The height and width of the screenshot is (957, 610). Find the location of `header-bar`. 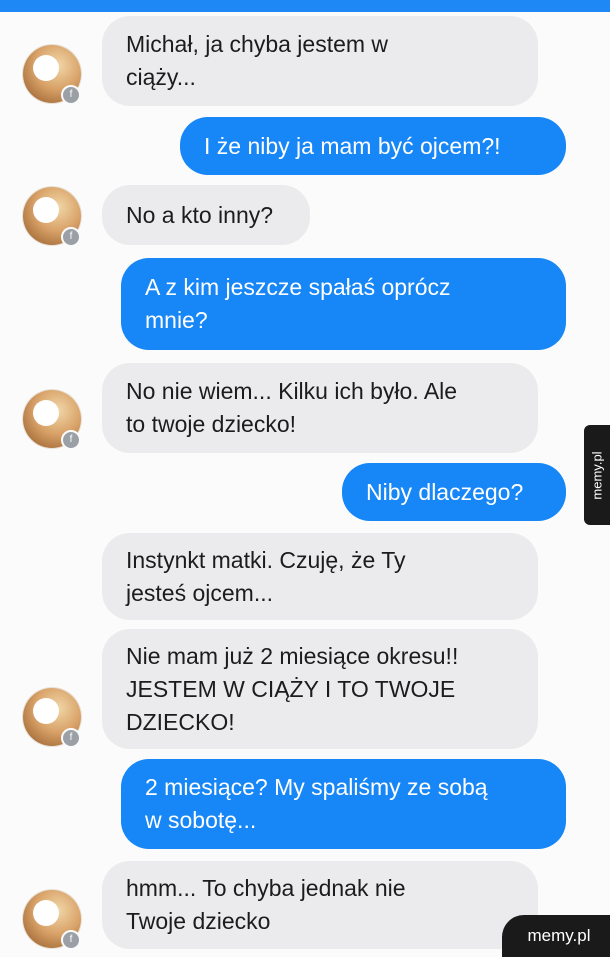

header-bar is located at coordinates (305, 6).